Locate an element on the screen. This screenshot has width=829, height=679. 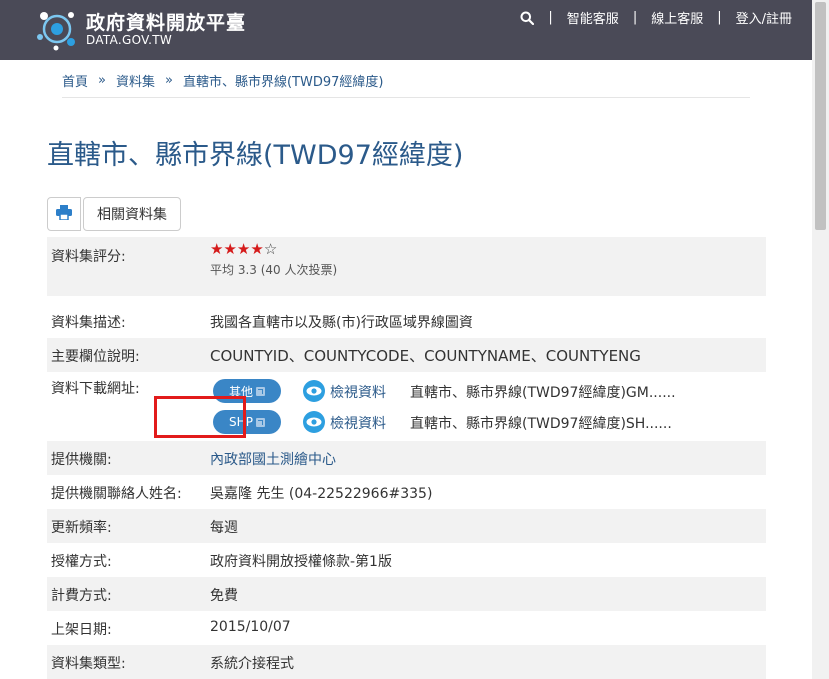
license-label: 授權方式: is located at coordinates (81, 562).